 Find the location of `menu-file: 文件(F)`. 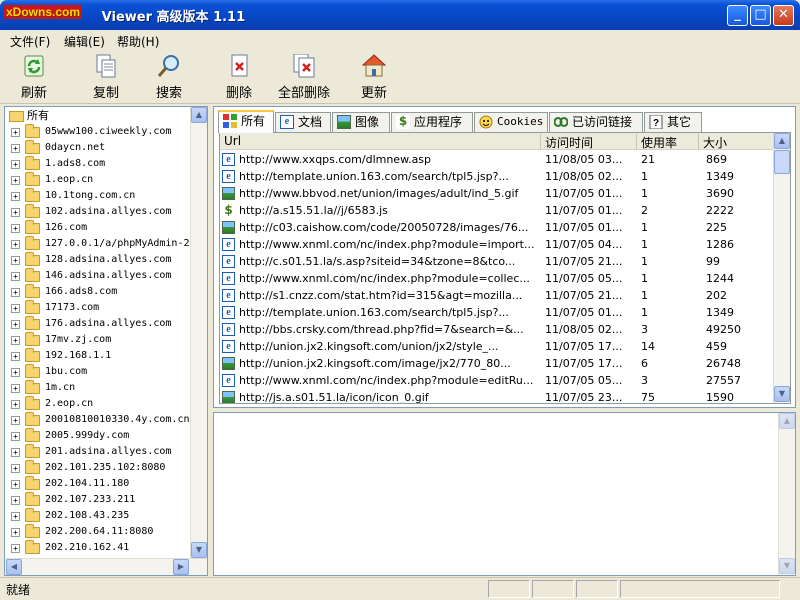

menu-file: 文件(F) is located at coordinates (30, 41).